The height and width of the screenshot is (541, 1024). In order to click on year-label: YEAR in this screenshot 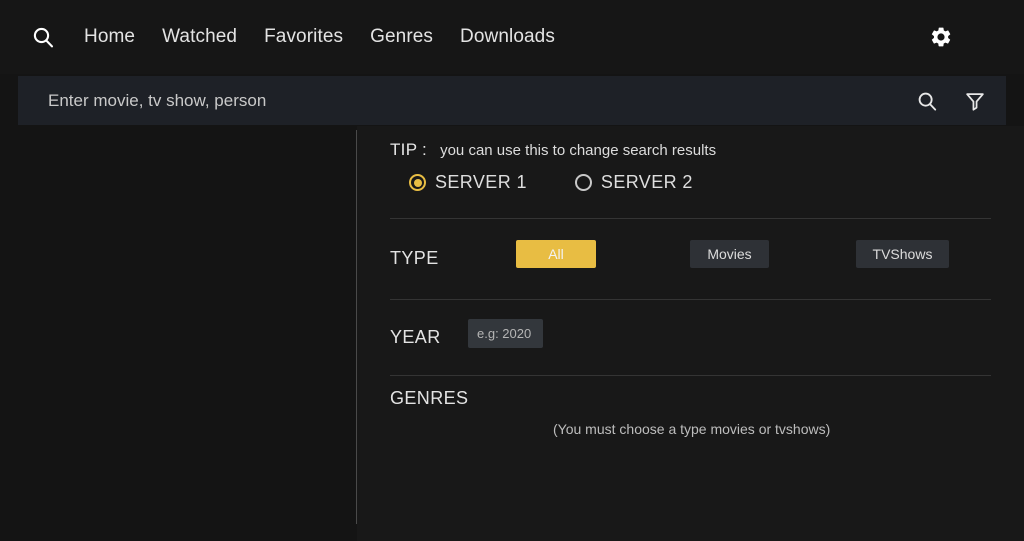, I will do `click(415, 337)`.